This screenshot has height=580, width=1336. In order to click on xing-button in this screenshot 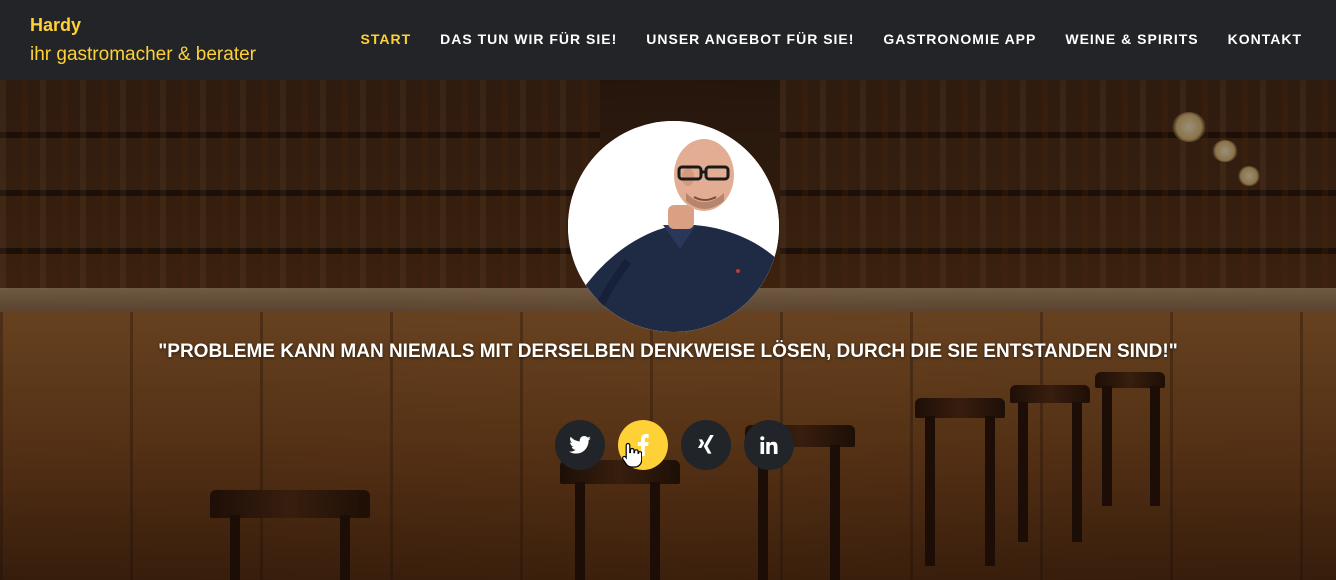, I will do `click(706, 445)`.